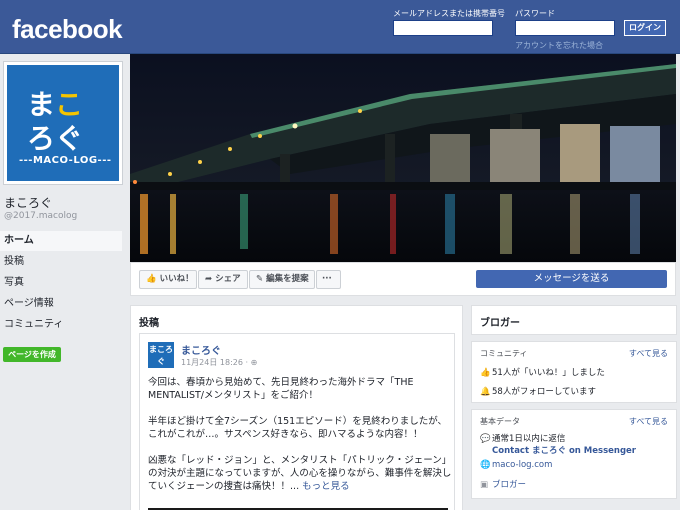 This screenshot has width=680, height=510. I want to click on post-author: まころぐ, so click(201, 349).